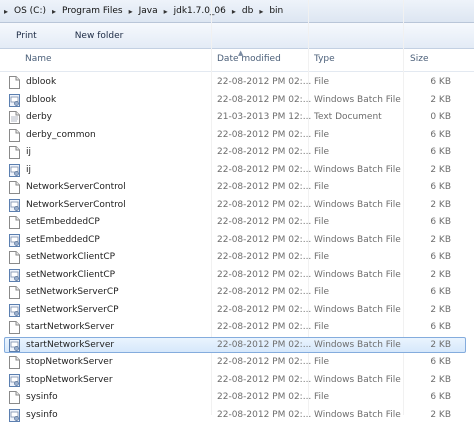 The image size is (474, 425). Describe the element at coordinates (324, 59) in the screenshot. I see `column-header-type: Type` at that location.